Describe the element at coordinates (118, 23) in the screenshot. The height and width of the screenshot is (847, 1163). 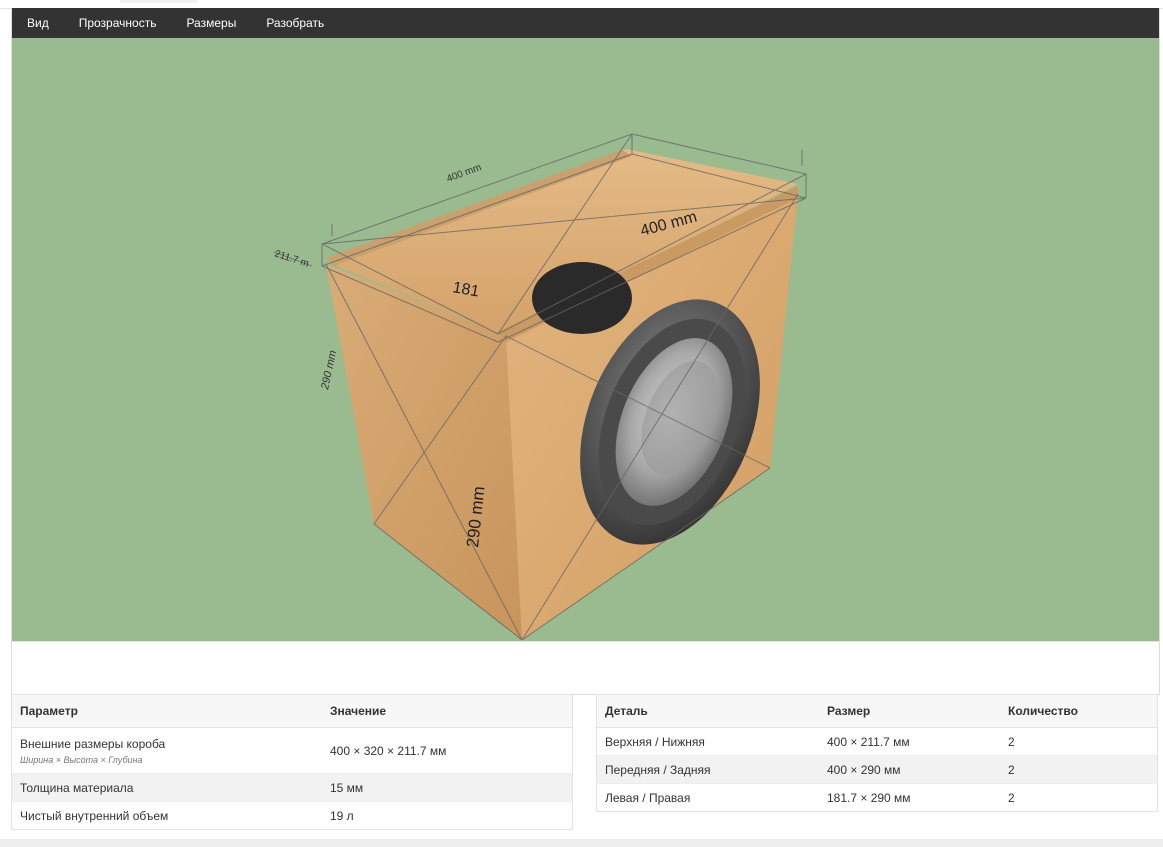
I see `menu-transparency: Прозрачность` at that location.